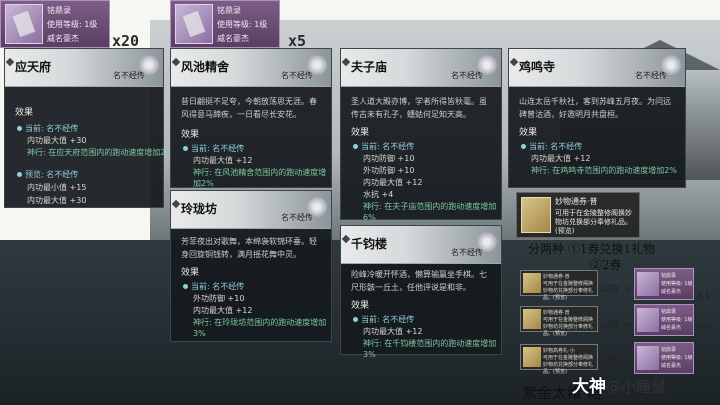  What do you see at coordinates (389, 158) in the screenshot?
I see `stat-row: 内功防御 +10` at bounding box center [389, 158].